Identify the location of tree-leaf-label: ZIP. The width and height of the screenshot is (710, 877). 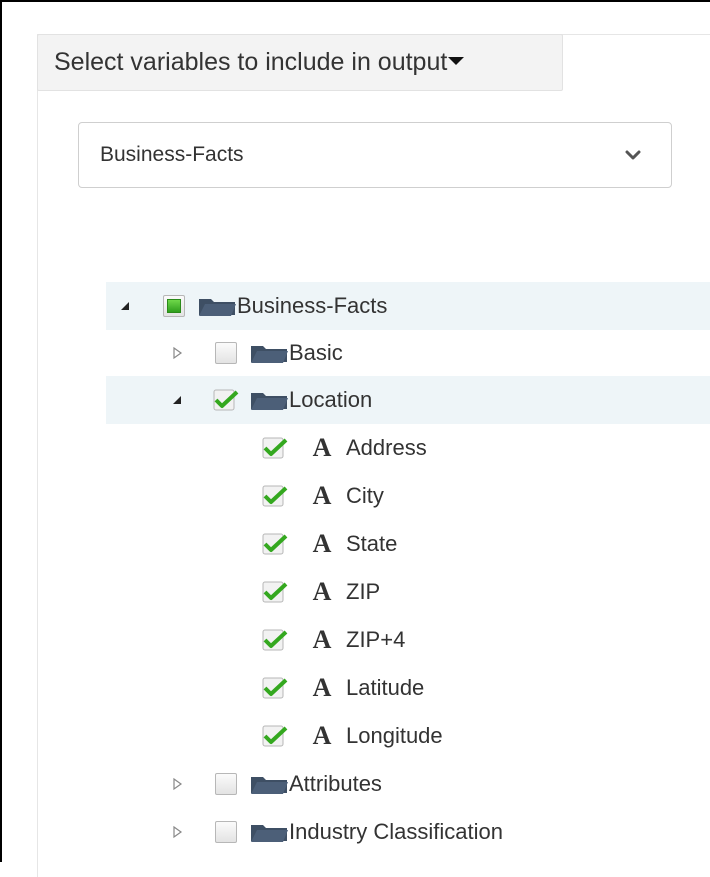
(363, 591).